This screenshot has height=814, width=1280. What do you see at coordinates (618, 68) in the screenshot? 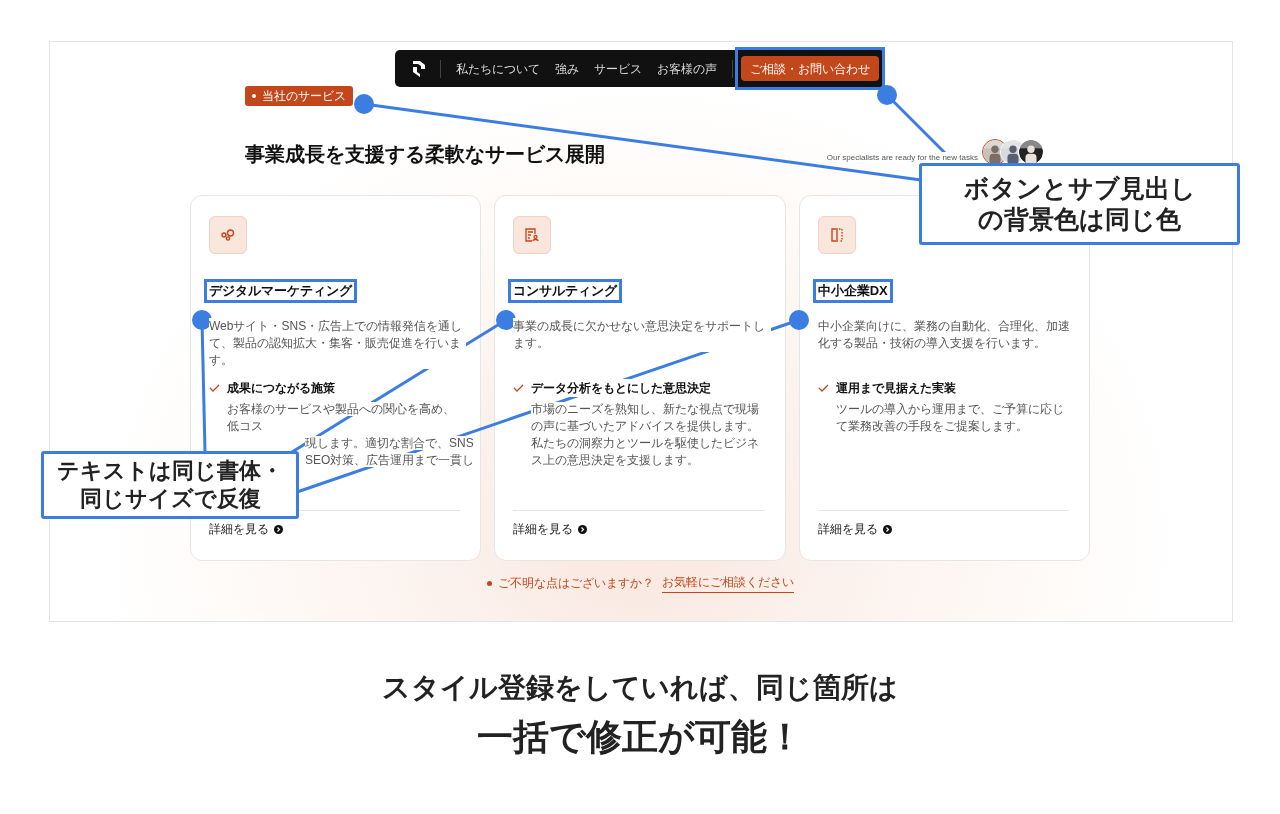
I see `nav-link: サービス` at bounding box center [618, 68].